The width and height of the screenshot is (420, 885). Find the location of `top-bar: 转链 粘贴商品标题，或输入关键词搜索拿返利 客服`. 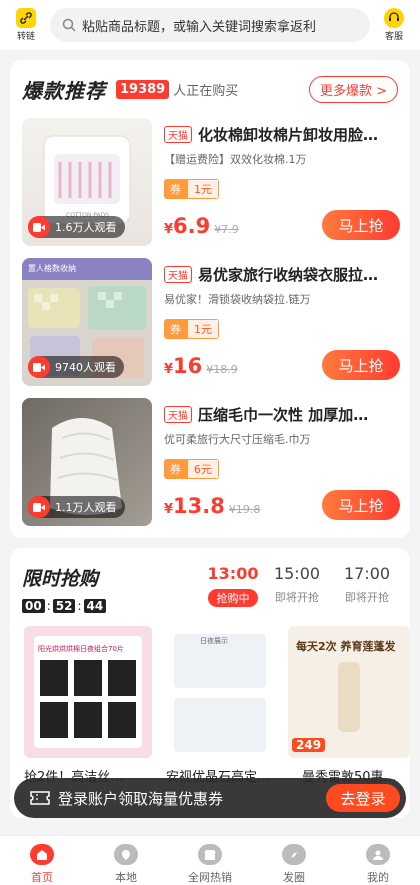

top-bar: 转链 粘贴商品标题，或输入关键词搜索拿返利 客服 is located at coordinates (210, 25).